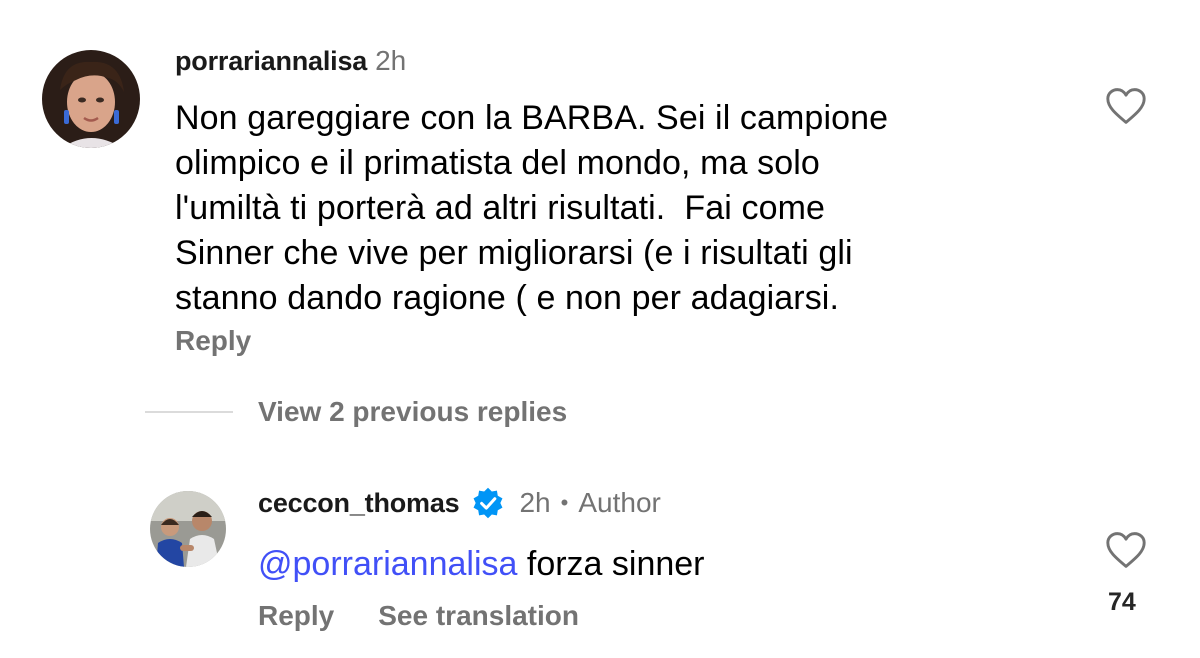  I want to click on replies-divider, so click(189, 412).